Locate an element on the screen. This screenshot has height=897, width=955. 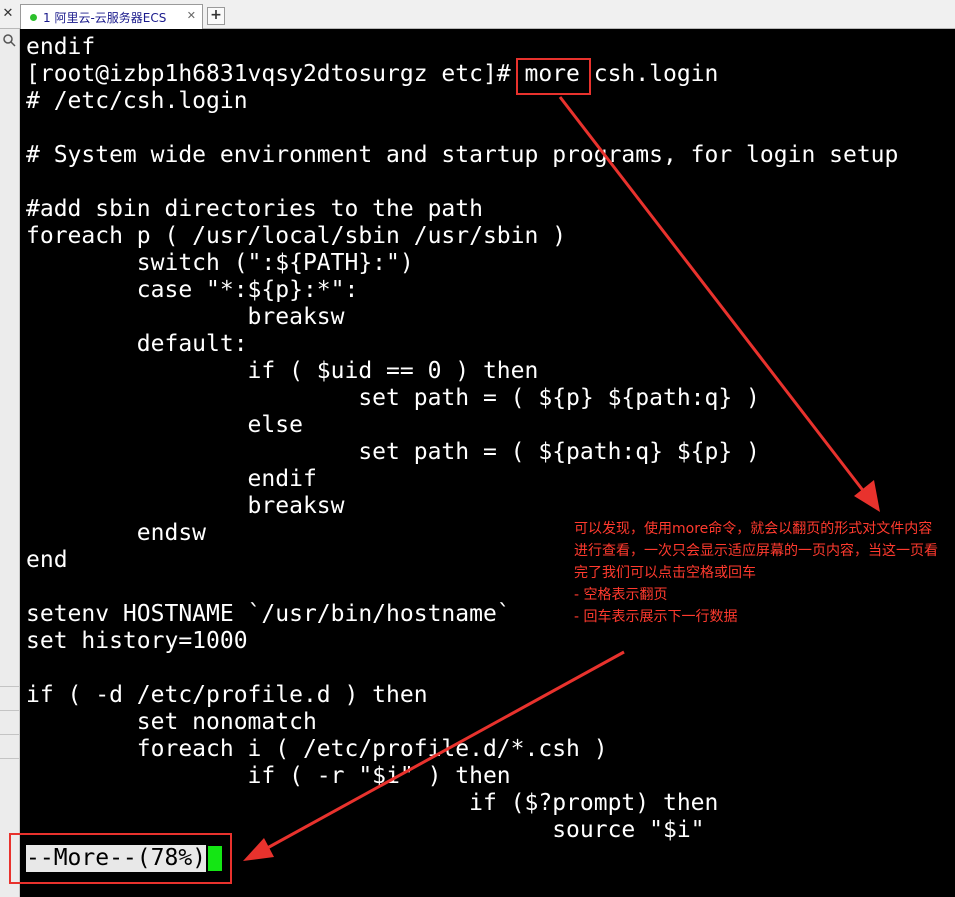
terminal-line: if ( -r "$i" ) then is located at coordinates (268, 776).